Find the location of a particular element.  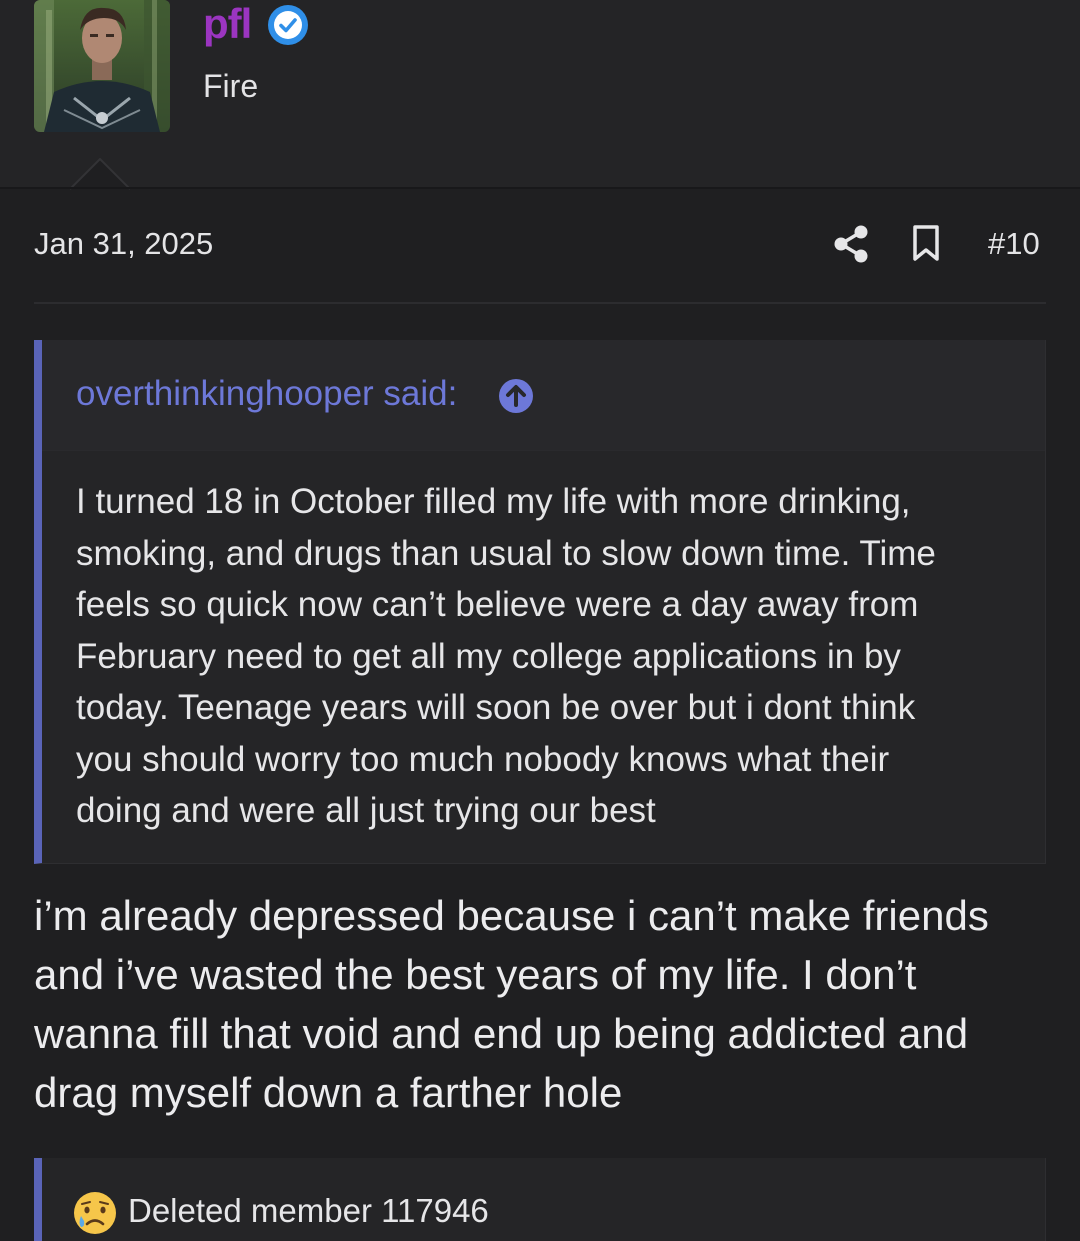

bookmark-icon is located at coordinates (926, 243).